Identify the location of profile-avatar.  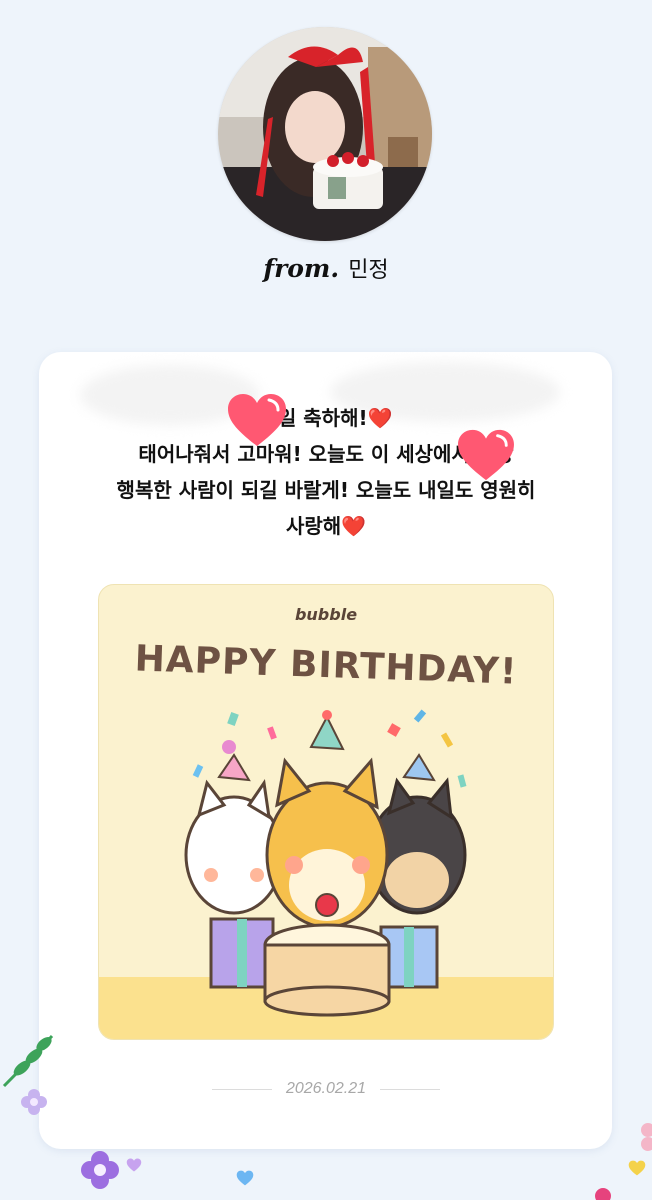
(325, 134).